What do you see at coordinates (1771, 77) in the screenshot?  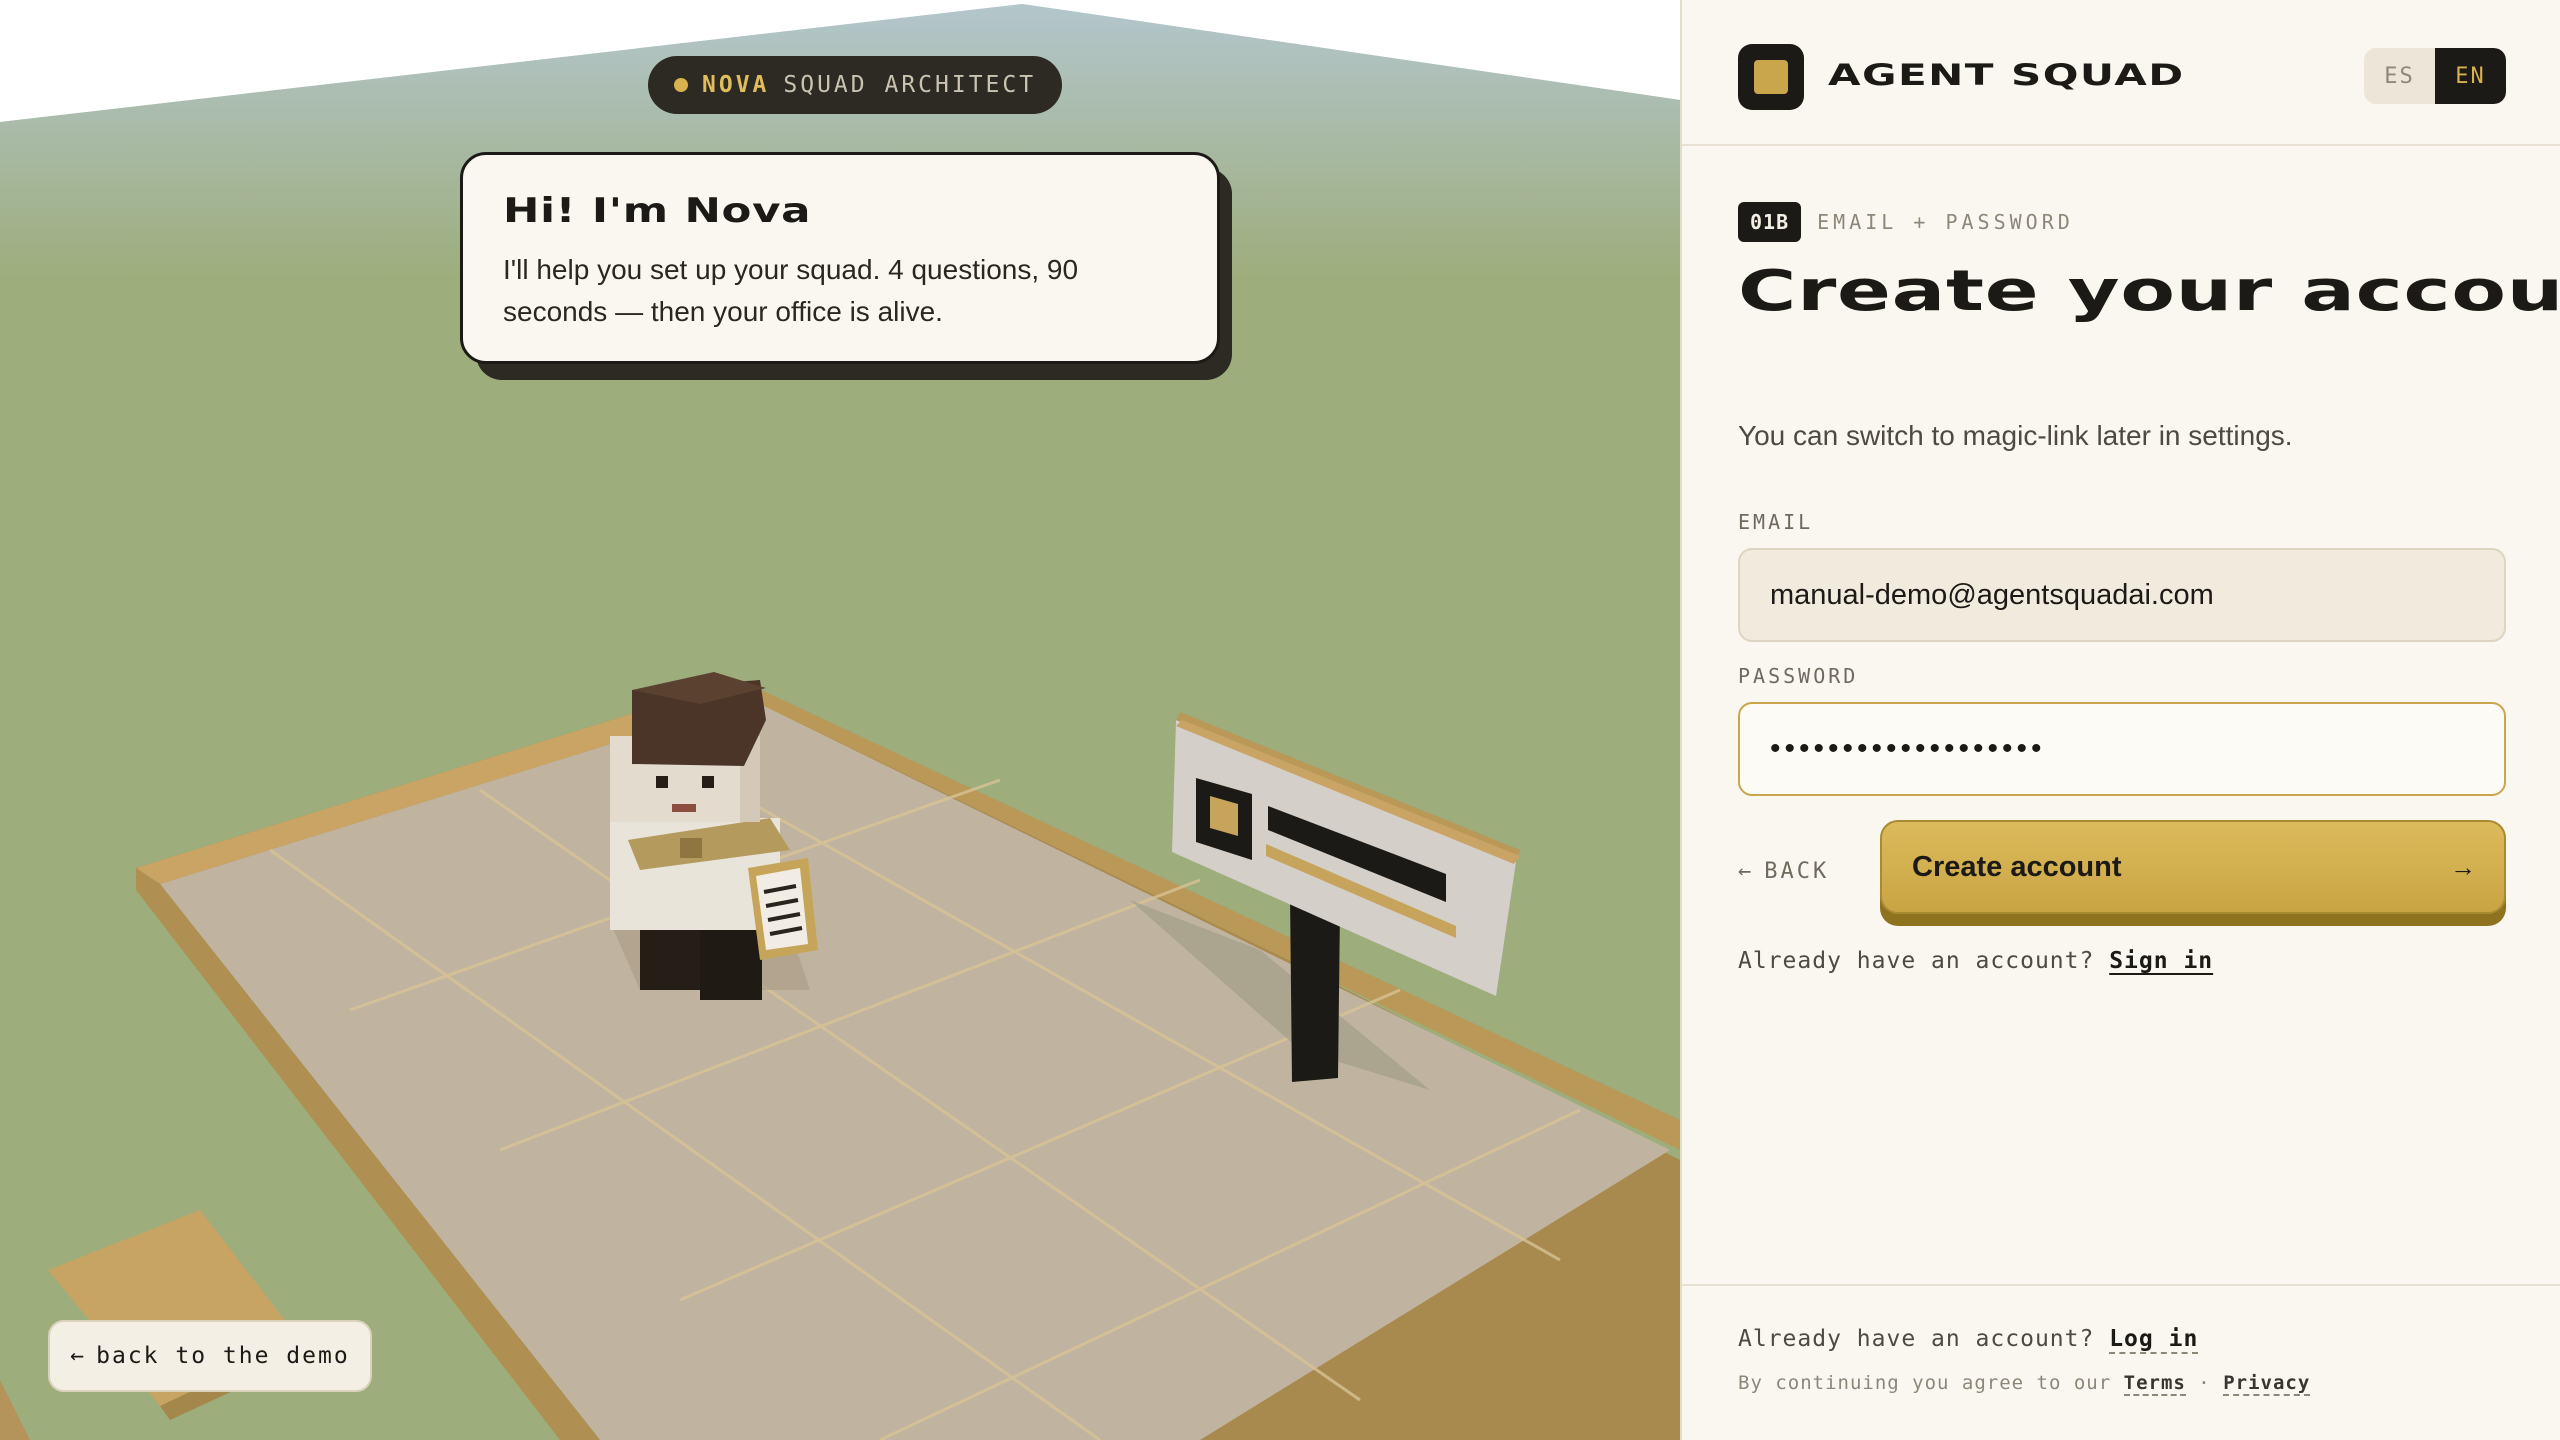 I see `logo-icon` at bounding box center [1771, 77].